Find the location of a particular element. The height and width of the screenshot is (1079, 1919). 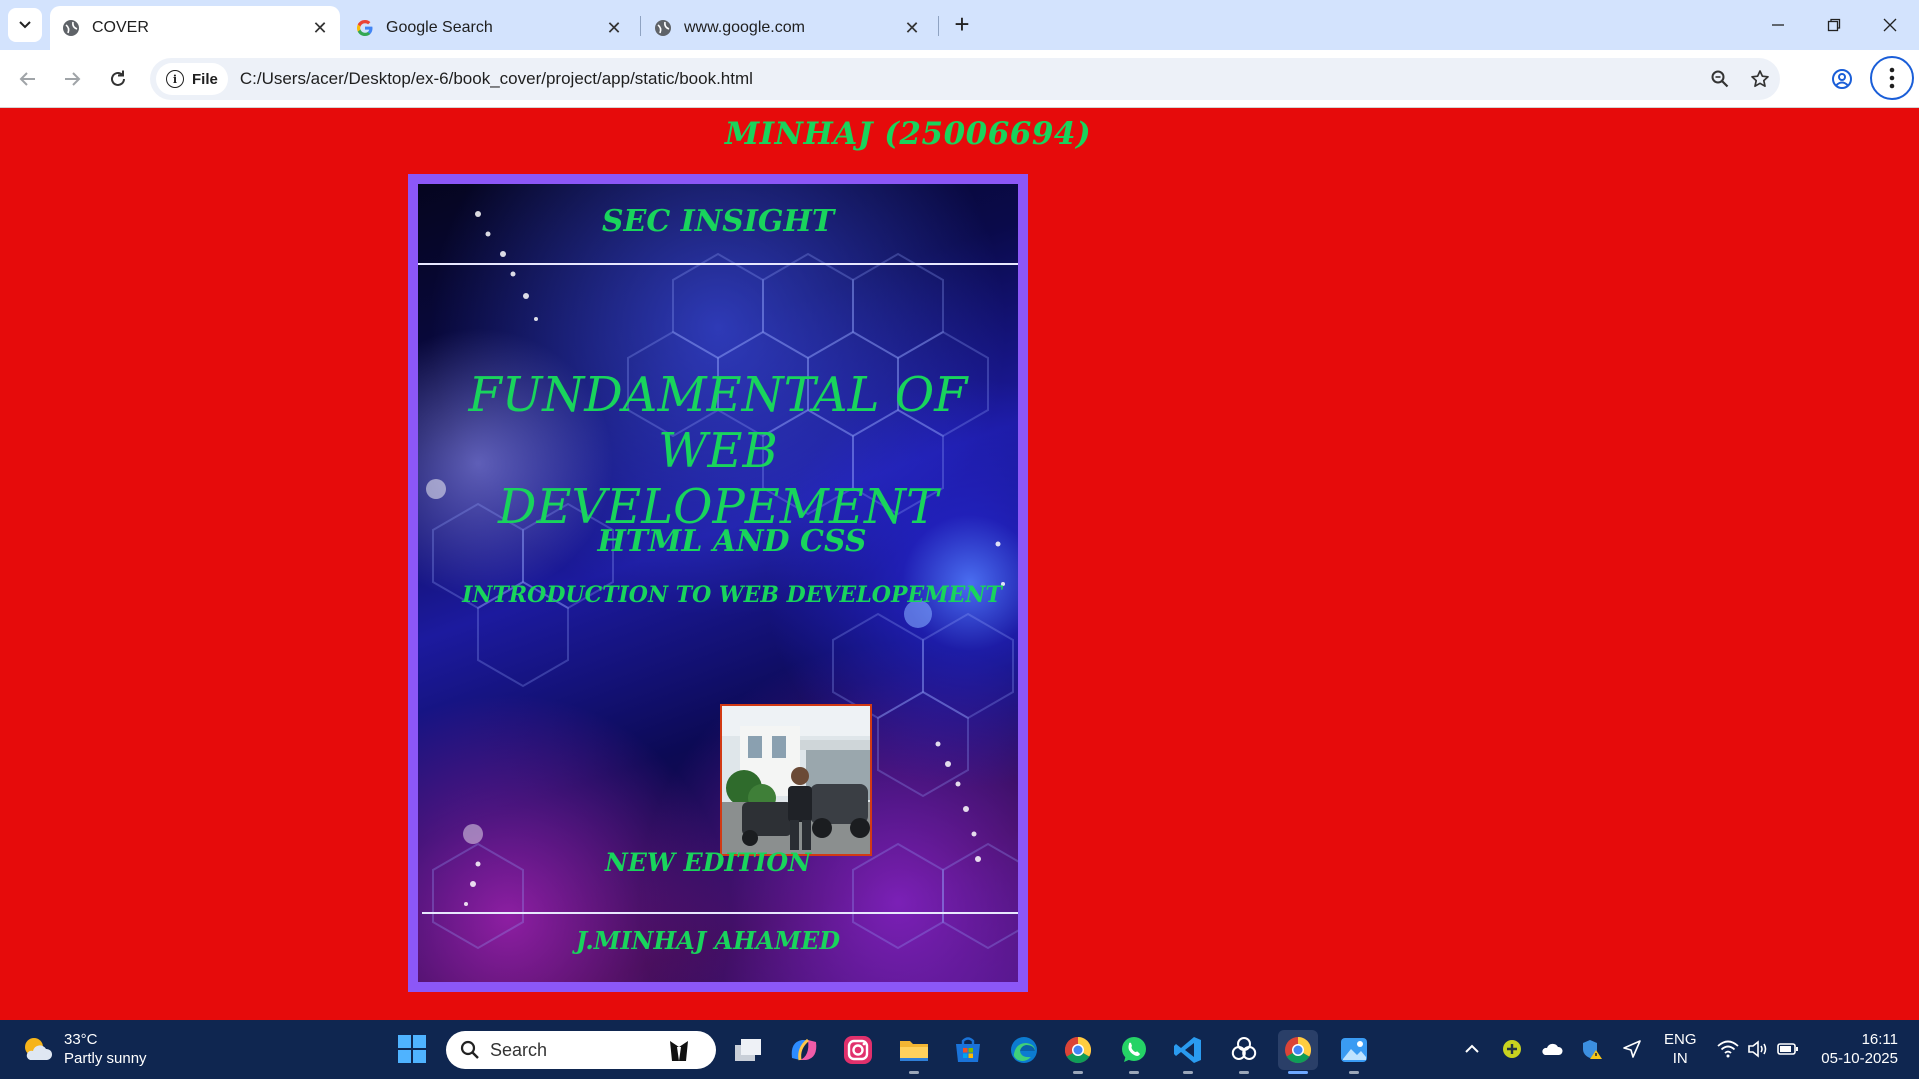

chatgpt-button is located at coordinates (1244, 1052).